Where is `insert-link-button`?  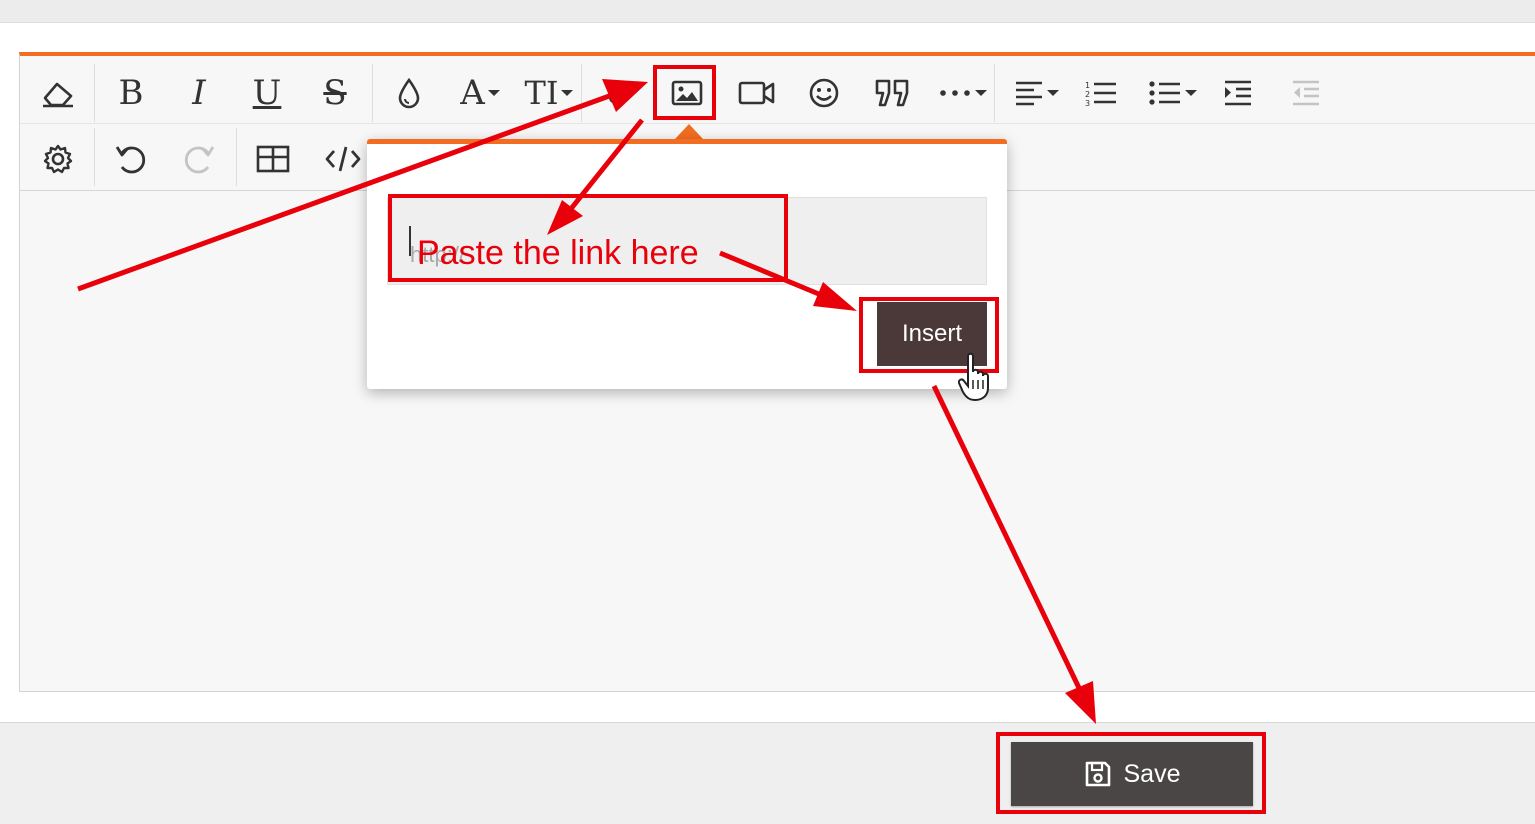
insert-link-button is located at coordinates (621, 93).